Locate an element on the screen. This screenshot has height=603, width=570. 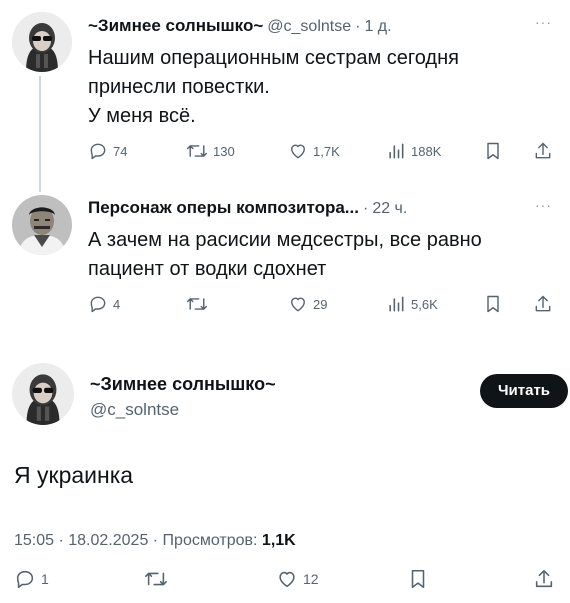
like-button: 29 is located at coordinates (307, 304).